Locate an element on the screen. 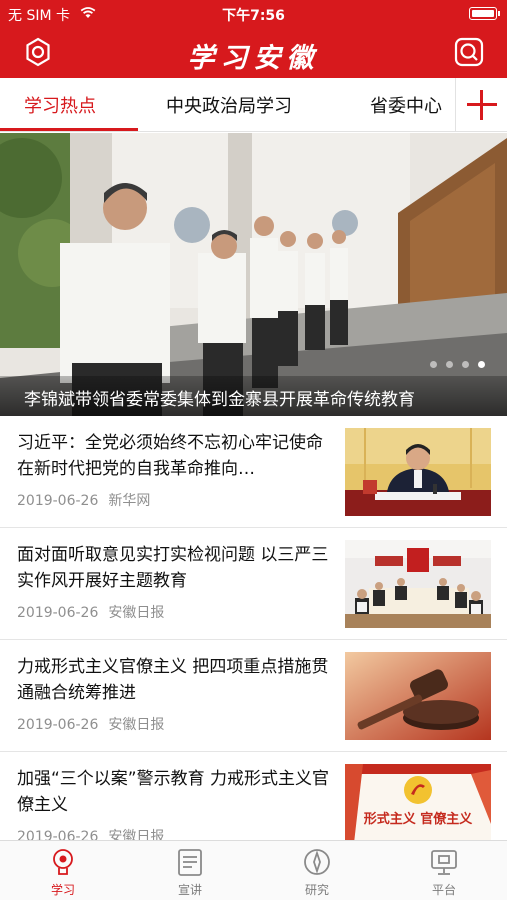  tabbar-label: 研究 is located at coordinates (316, 890).